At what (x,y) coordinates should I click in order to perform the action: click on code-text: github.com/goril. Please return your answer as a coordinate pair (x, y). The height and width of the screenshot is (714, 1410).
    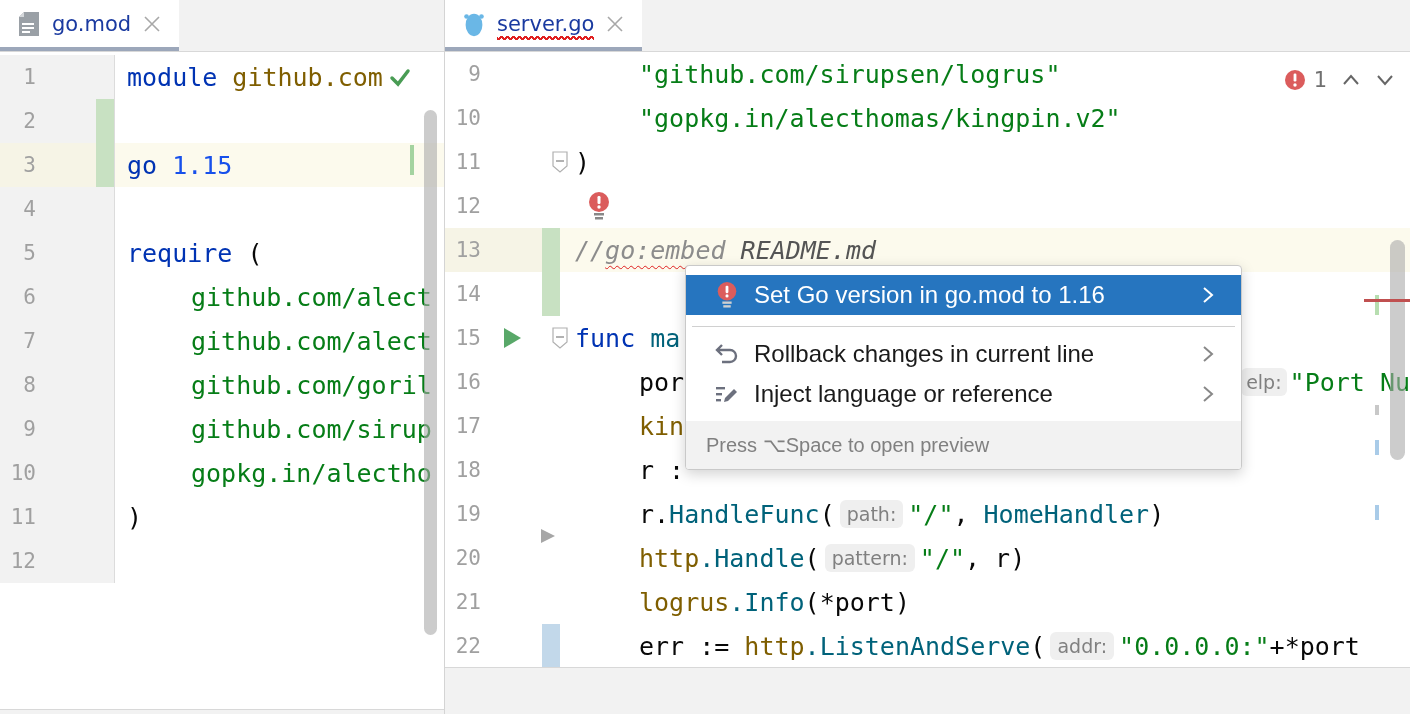
    Looking at the image, I should click on (311, 385).